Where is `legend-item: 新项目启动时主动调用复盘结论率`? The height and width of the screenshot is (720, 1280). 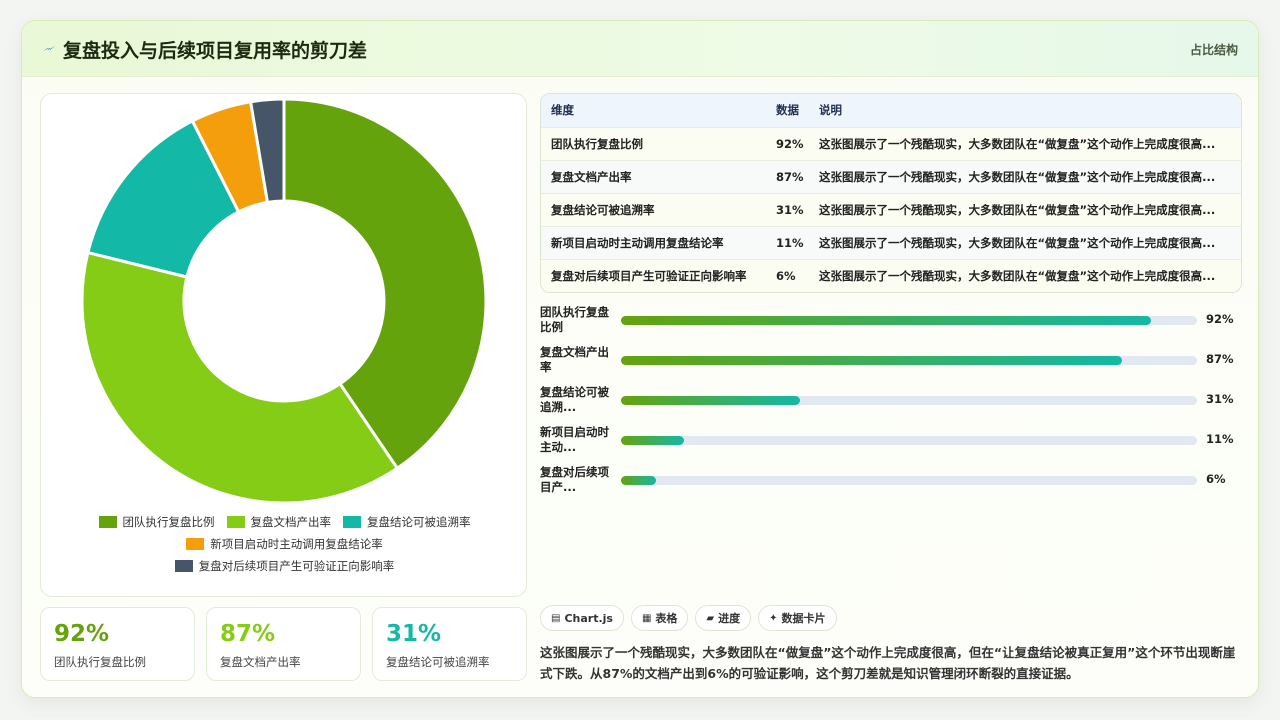
legend-item: 新项目启动时主动调用复盘结论率 is located at coordinates (284, 544).